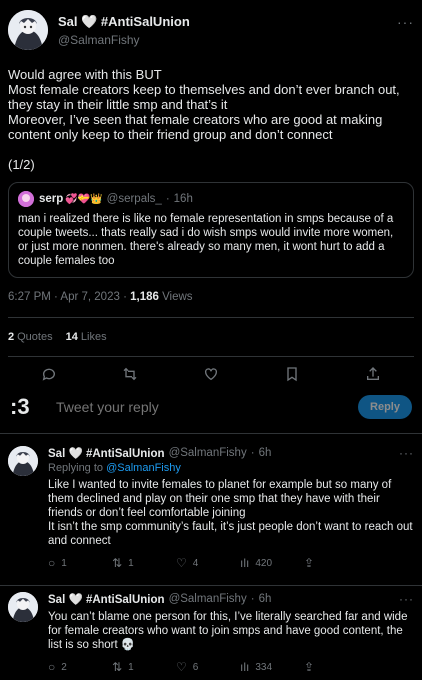 The height and width of the screenshot is (680, 422). Describe the element at coordinates (86, 337) in the screenshot. I see `likes-stat: 14 Likes` at that location.